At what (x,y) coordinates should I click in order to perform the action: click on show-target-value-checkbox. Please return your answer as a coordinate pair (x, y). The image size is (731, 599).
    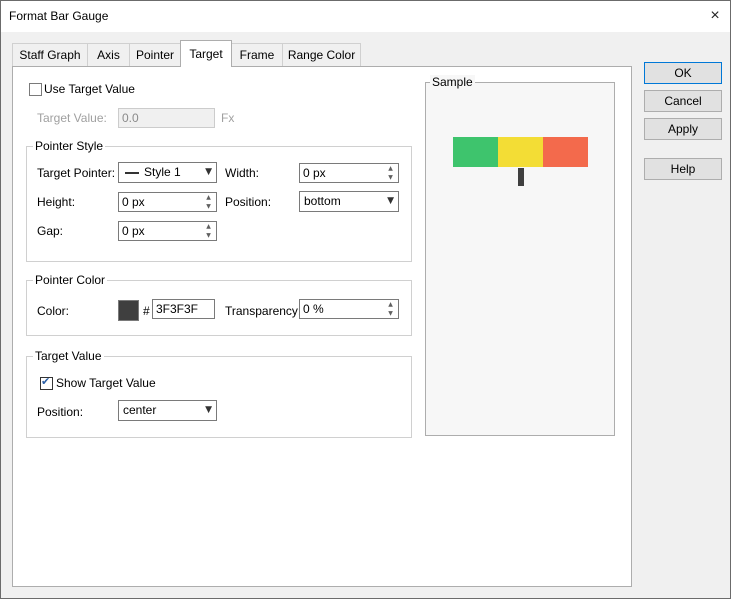
    Looking at the image, I should click on (46, 382).